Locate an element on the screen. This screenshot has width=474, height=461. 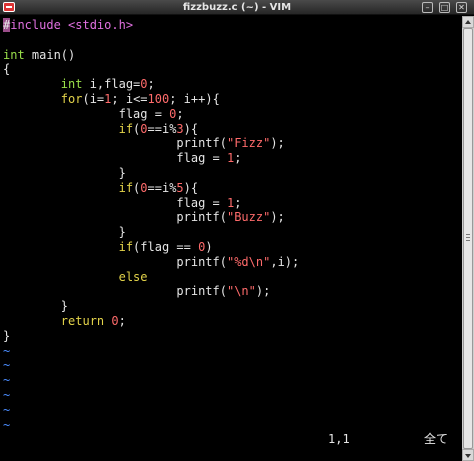
arrow-up-icon is located at coordinates (468, 22).